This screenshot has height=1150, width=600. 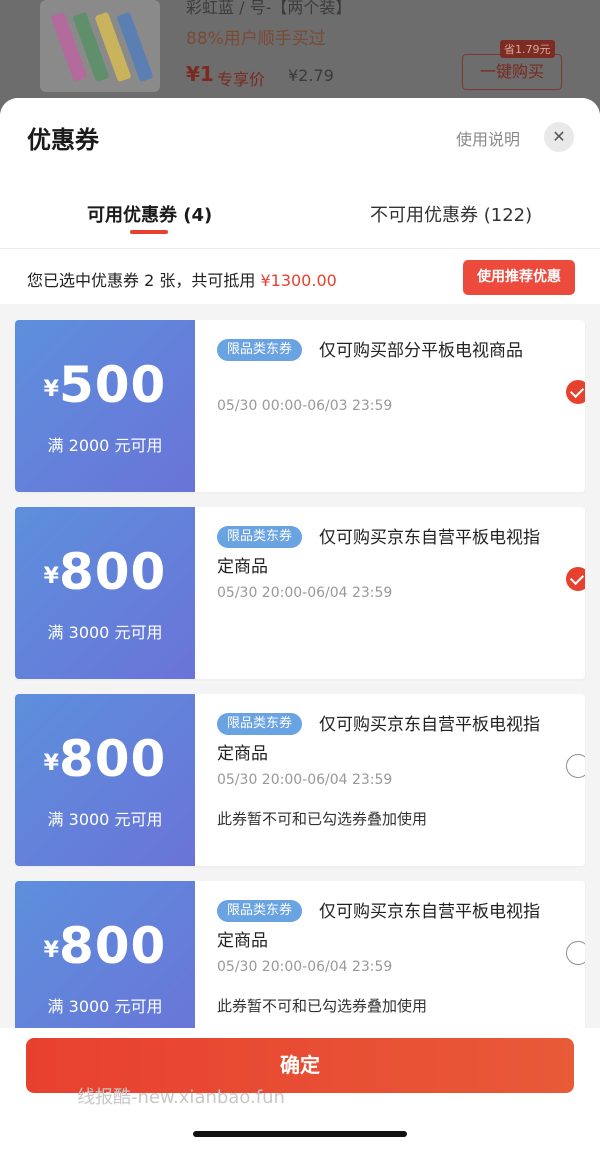 I want to click on product-variant: 彩虹蓝 / 号-【两个装】, so click(x=269, y=8).